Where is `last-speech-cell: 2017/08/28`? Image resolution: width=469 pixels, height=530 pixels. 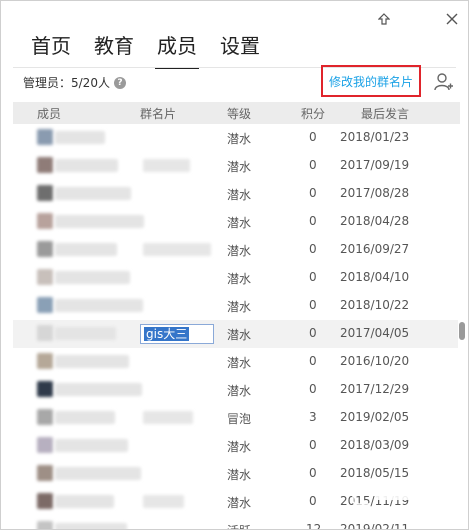
last-speech-cell: 2017/08/28 is located at coordinates (375, 193).